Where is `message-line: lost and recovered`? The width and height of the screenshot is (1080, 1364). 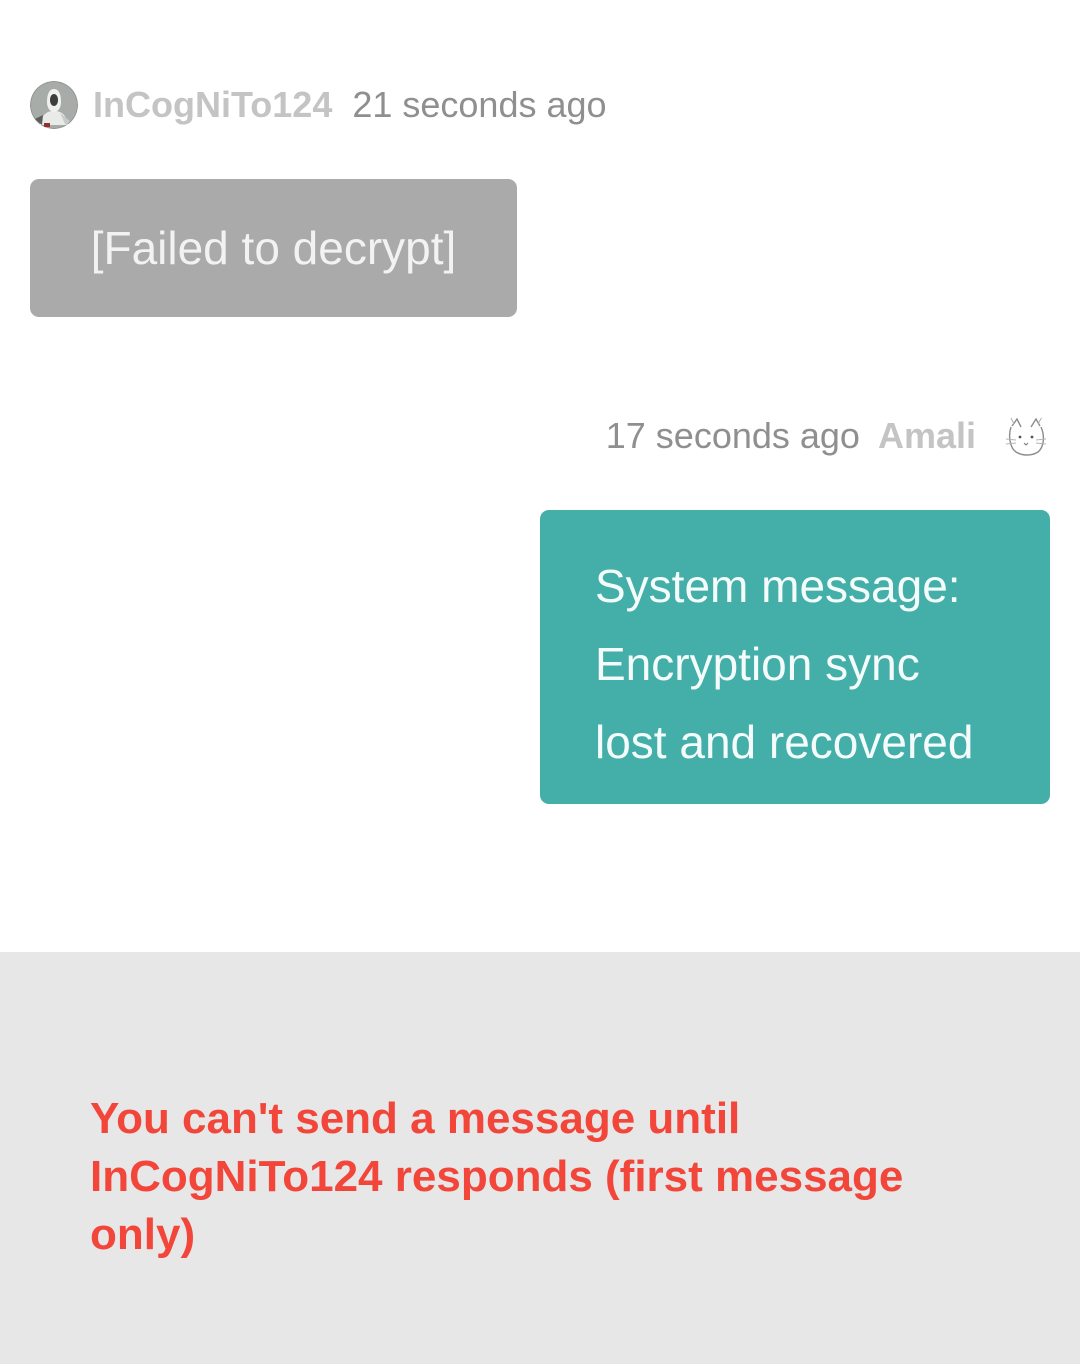 message-line: lost and recovered is located at coordinates (784, 742).